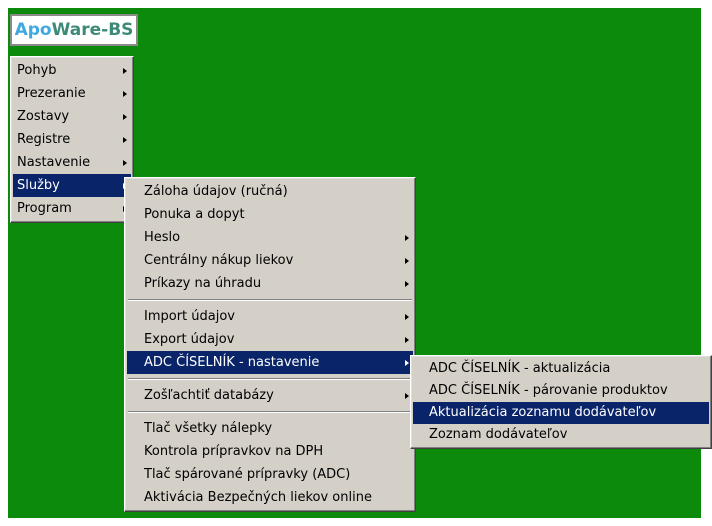  I want to click on menu-item-prikazy-na-uhradu: Príkazy na úhradu, so click(270, 283).